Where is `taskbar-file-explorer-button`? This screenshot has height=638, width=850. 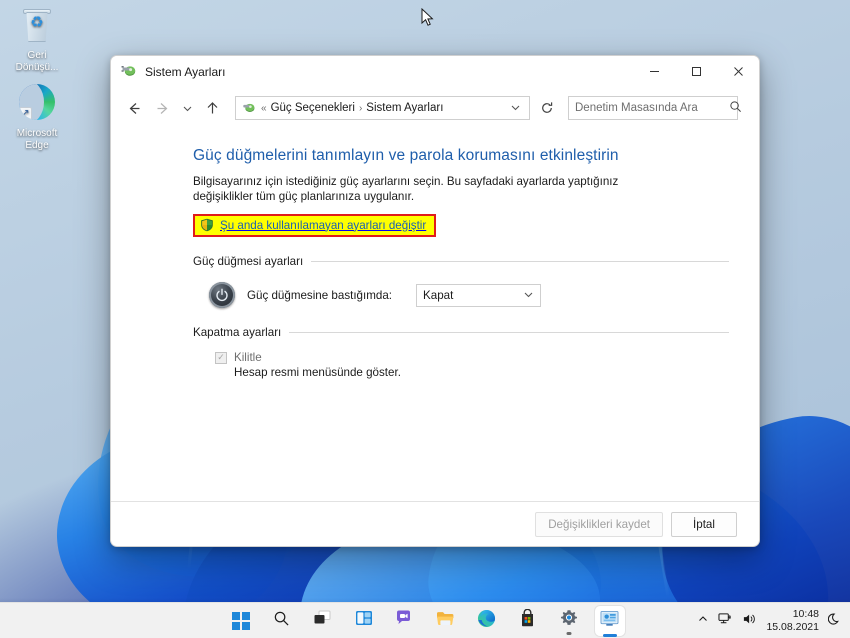
taskbar-file-explorer-button is located at coordinates (446, 621).